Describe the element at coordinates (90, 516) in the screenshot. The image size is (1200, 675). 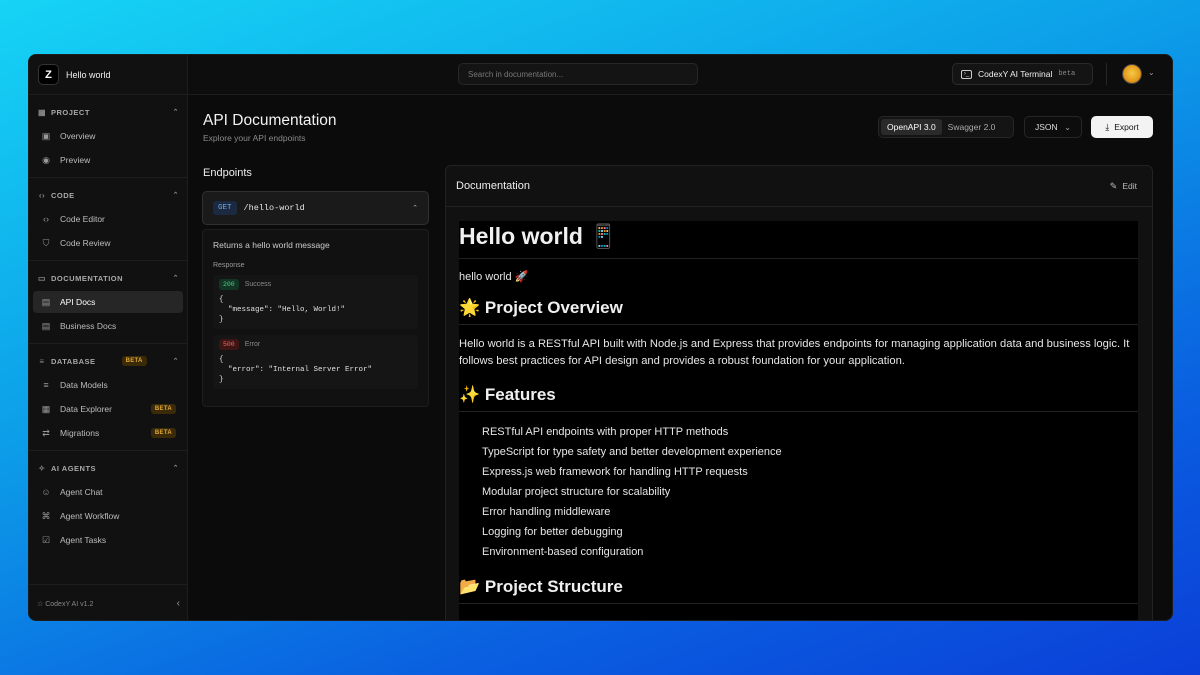
I see `sidebar-item-label: Agent Workflow` at that location.